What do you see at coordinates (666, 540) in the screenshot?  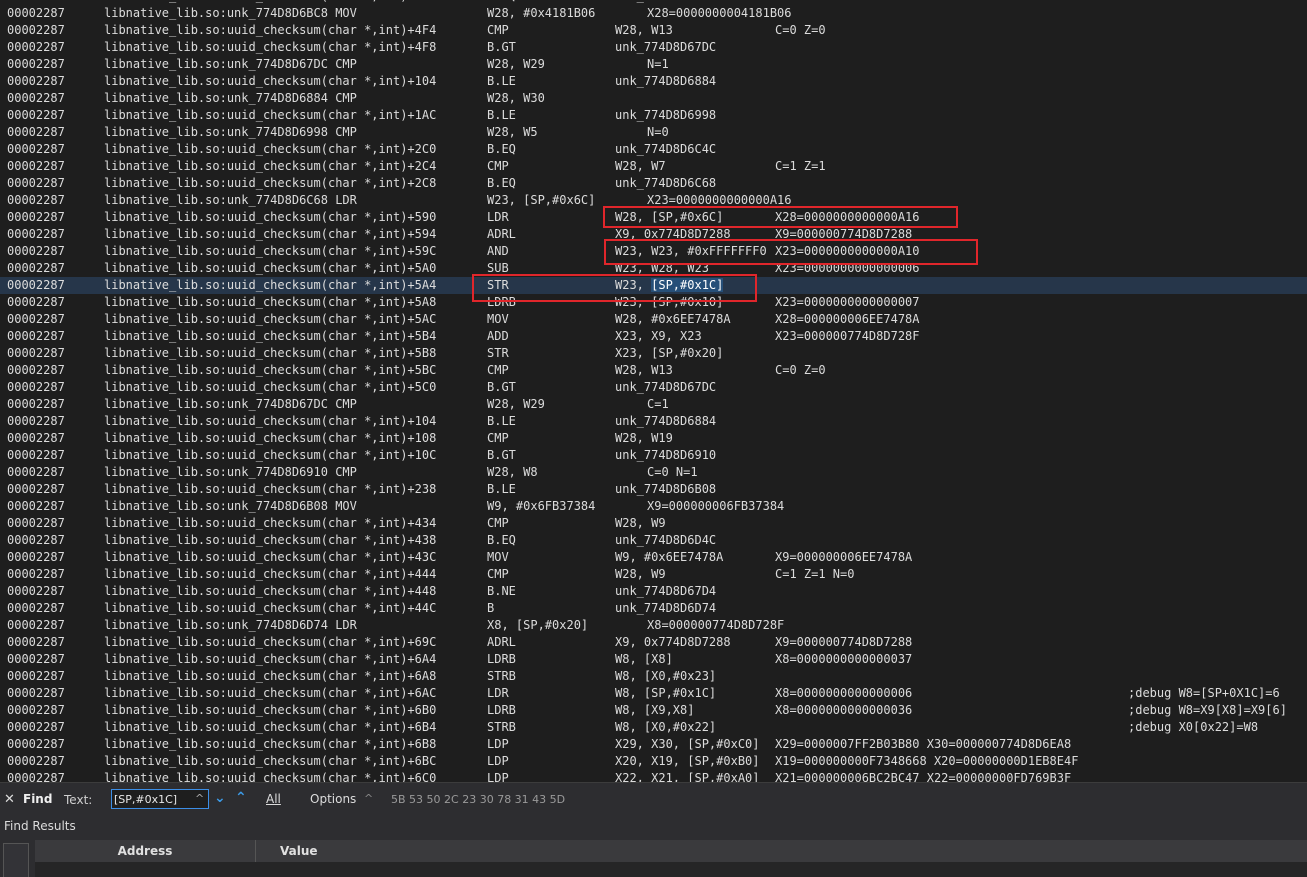 I see `trace-operand: unk_774D8D6D4C` at bounding box center [666, 540].